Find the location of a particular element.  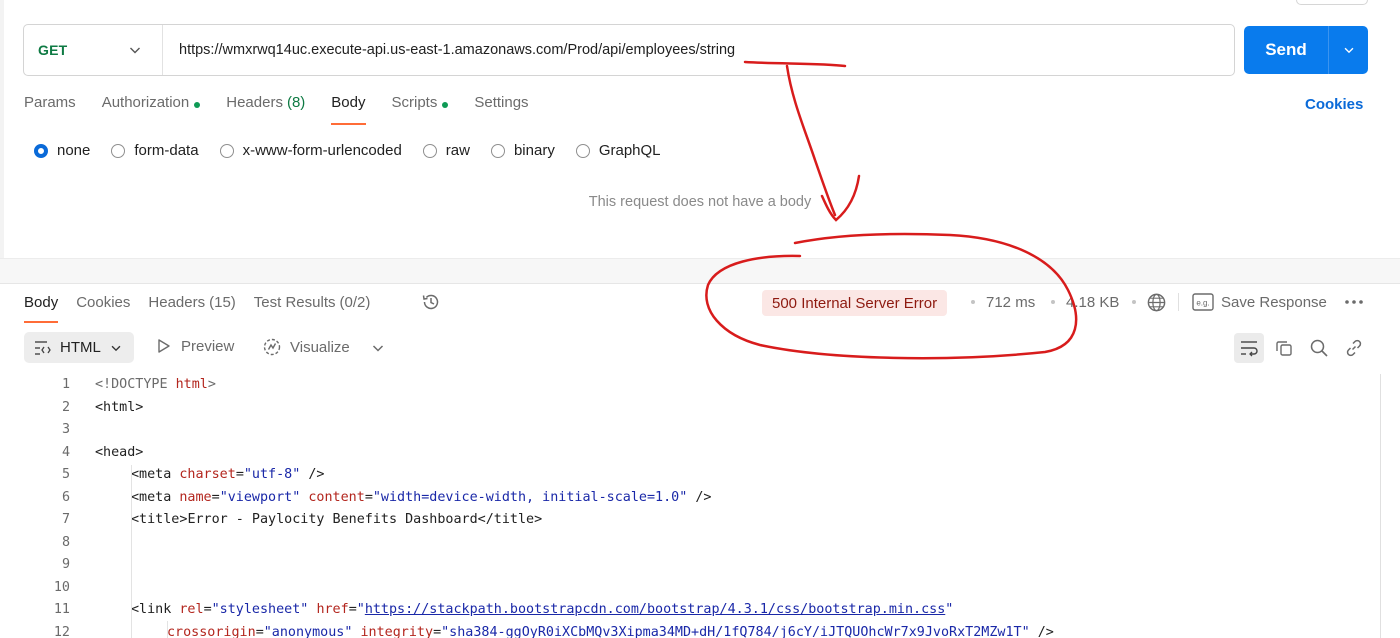

radio-graphql: GraphQL is located at coordinates (618, 150).